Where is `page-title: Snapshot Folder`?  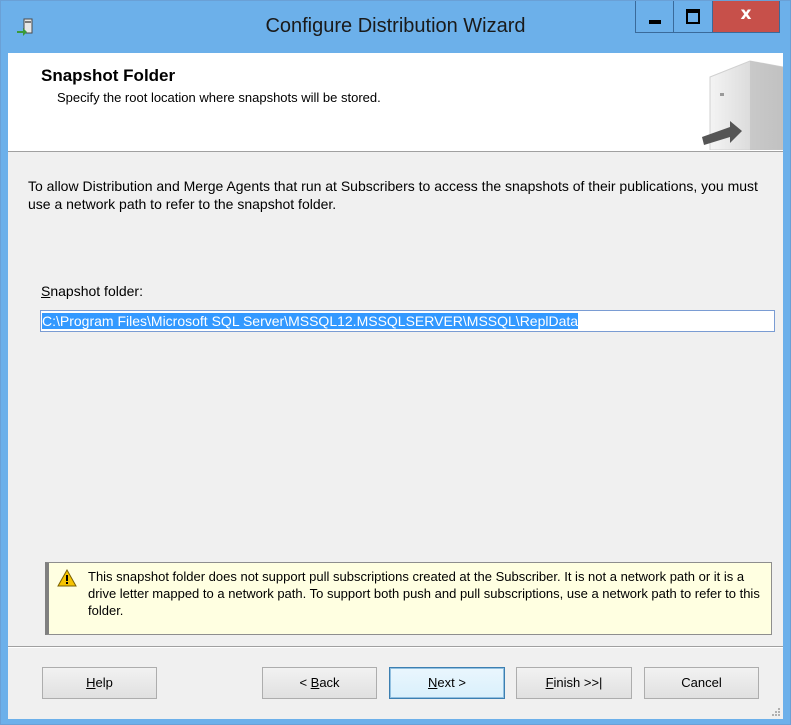 page-title: Snapshot Folder is located at coordinates (108, 75).